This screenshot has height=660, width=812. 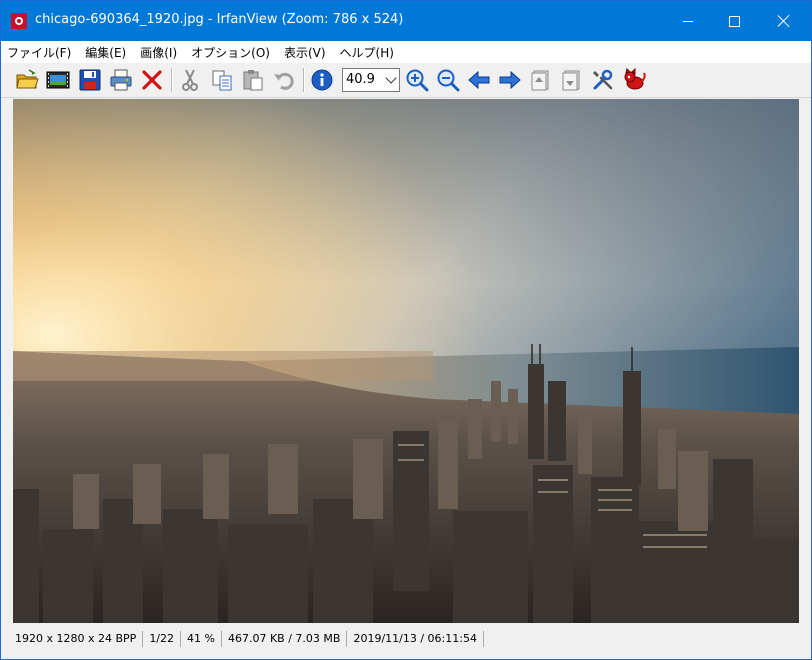 I want to click on zoom-out-button, so click(x=448, y=80).